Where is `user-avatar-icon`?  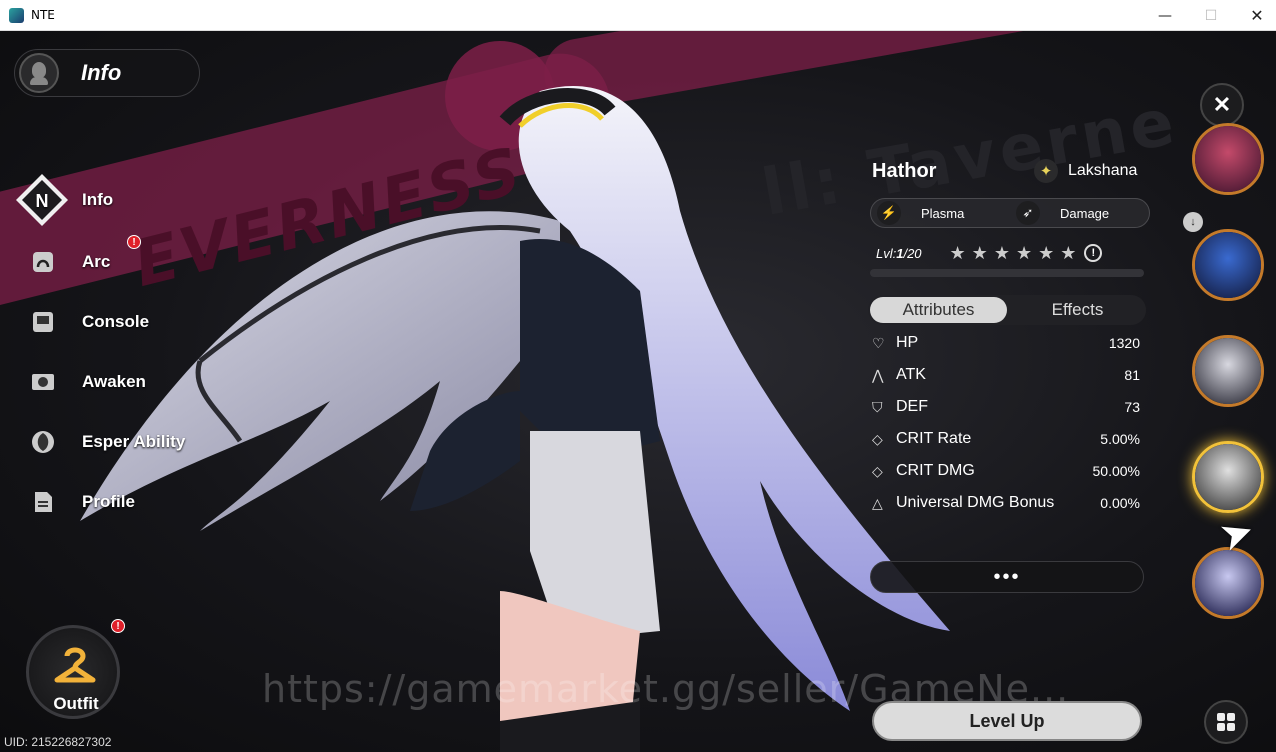 user-avatar-icon is located at coordinates (39, 73).